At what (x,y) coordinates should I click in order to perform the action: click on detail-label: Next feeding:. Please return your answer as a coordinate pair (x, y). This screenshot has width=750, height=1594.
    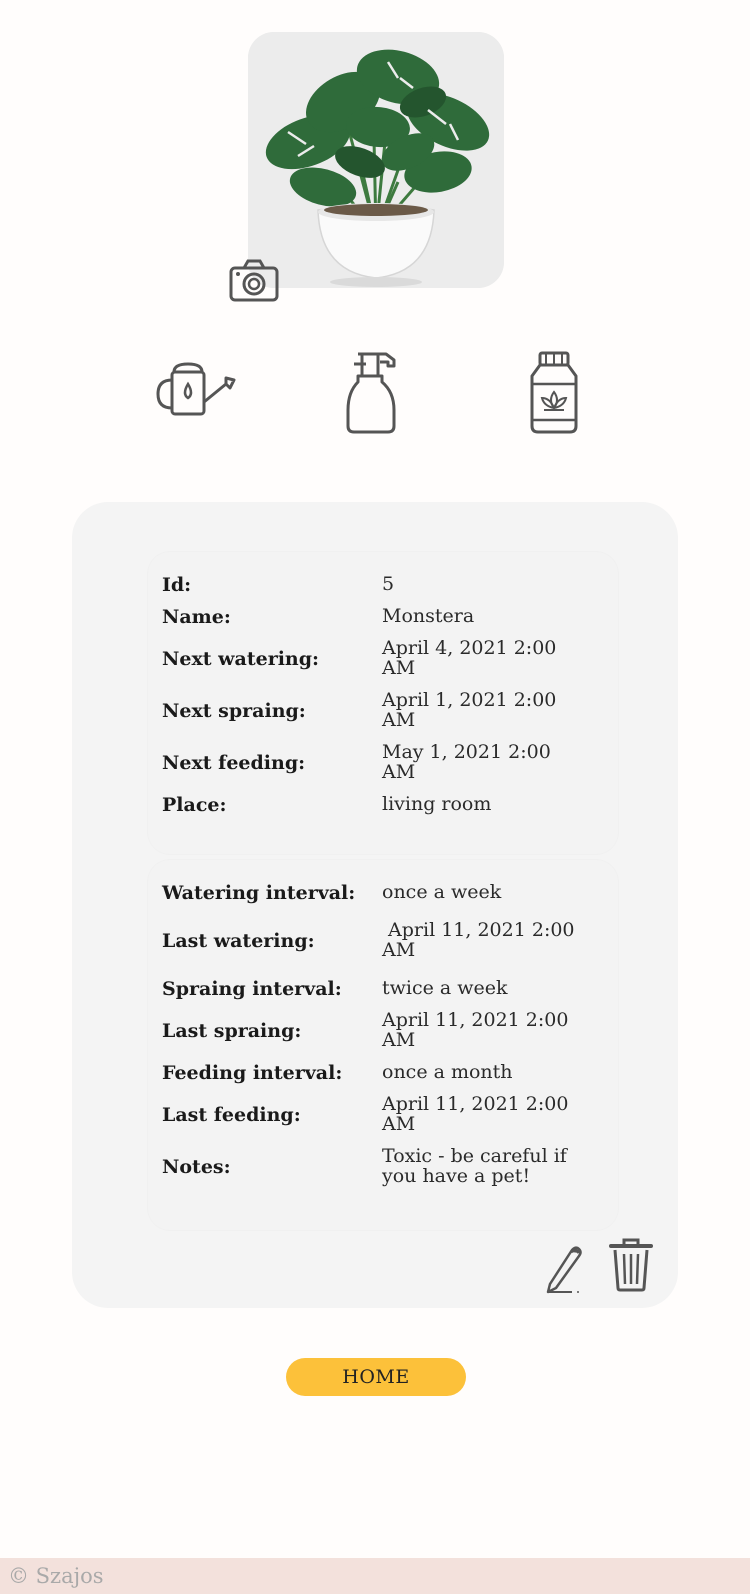
    Looking at the image, I should click on (234, 763).